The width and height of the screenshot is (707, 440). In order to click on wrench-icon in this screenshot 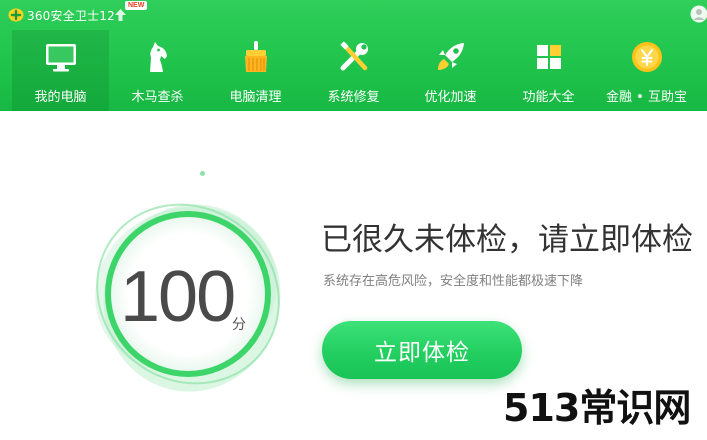, I will do `click(354, 56)`.